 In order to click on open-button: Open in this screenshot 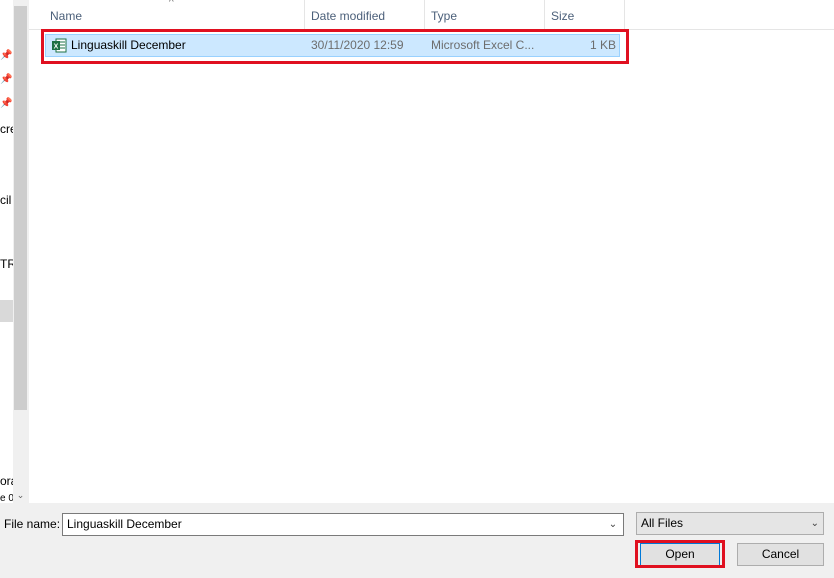, I will do `click(680, 554)`.